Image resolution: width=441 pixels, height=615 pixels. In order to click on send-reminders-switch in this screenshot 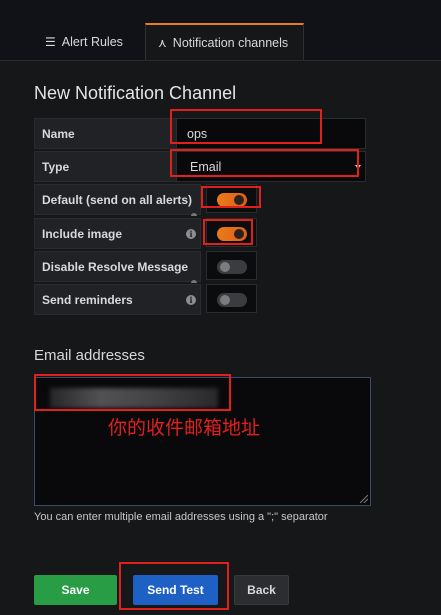, I will do `click(231, 298)`.